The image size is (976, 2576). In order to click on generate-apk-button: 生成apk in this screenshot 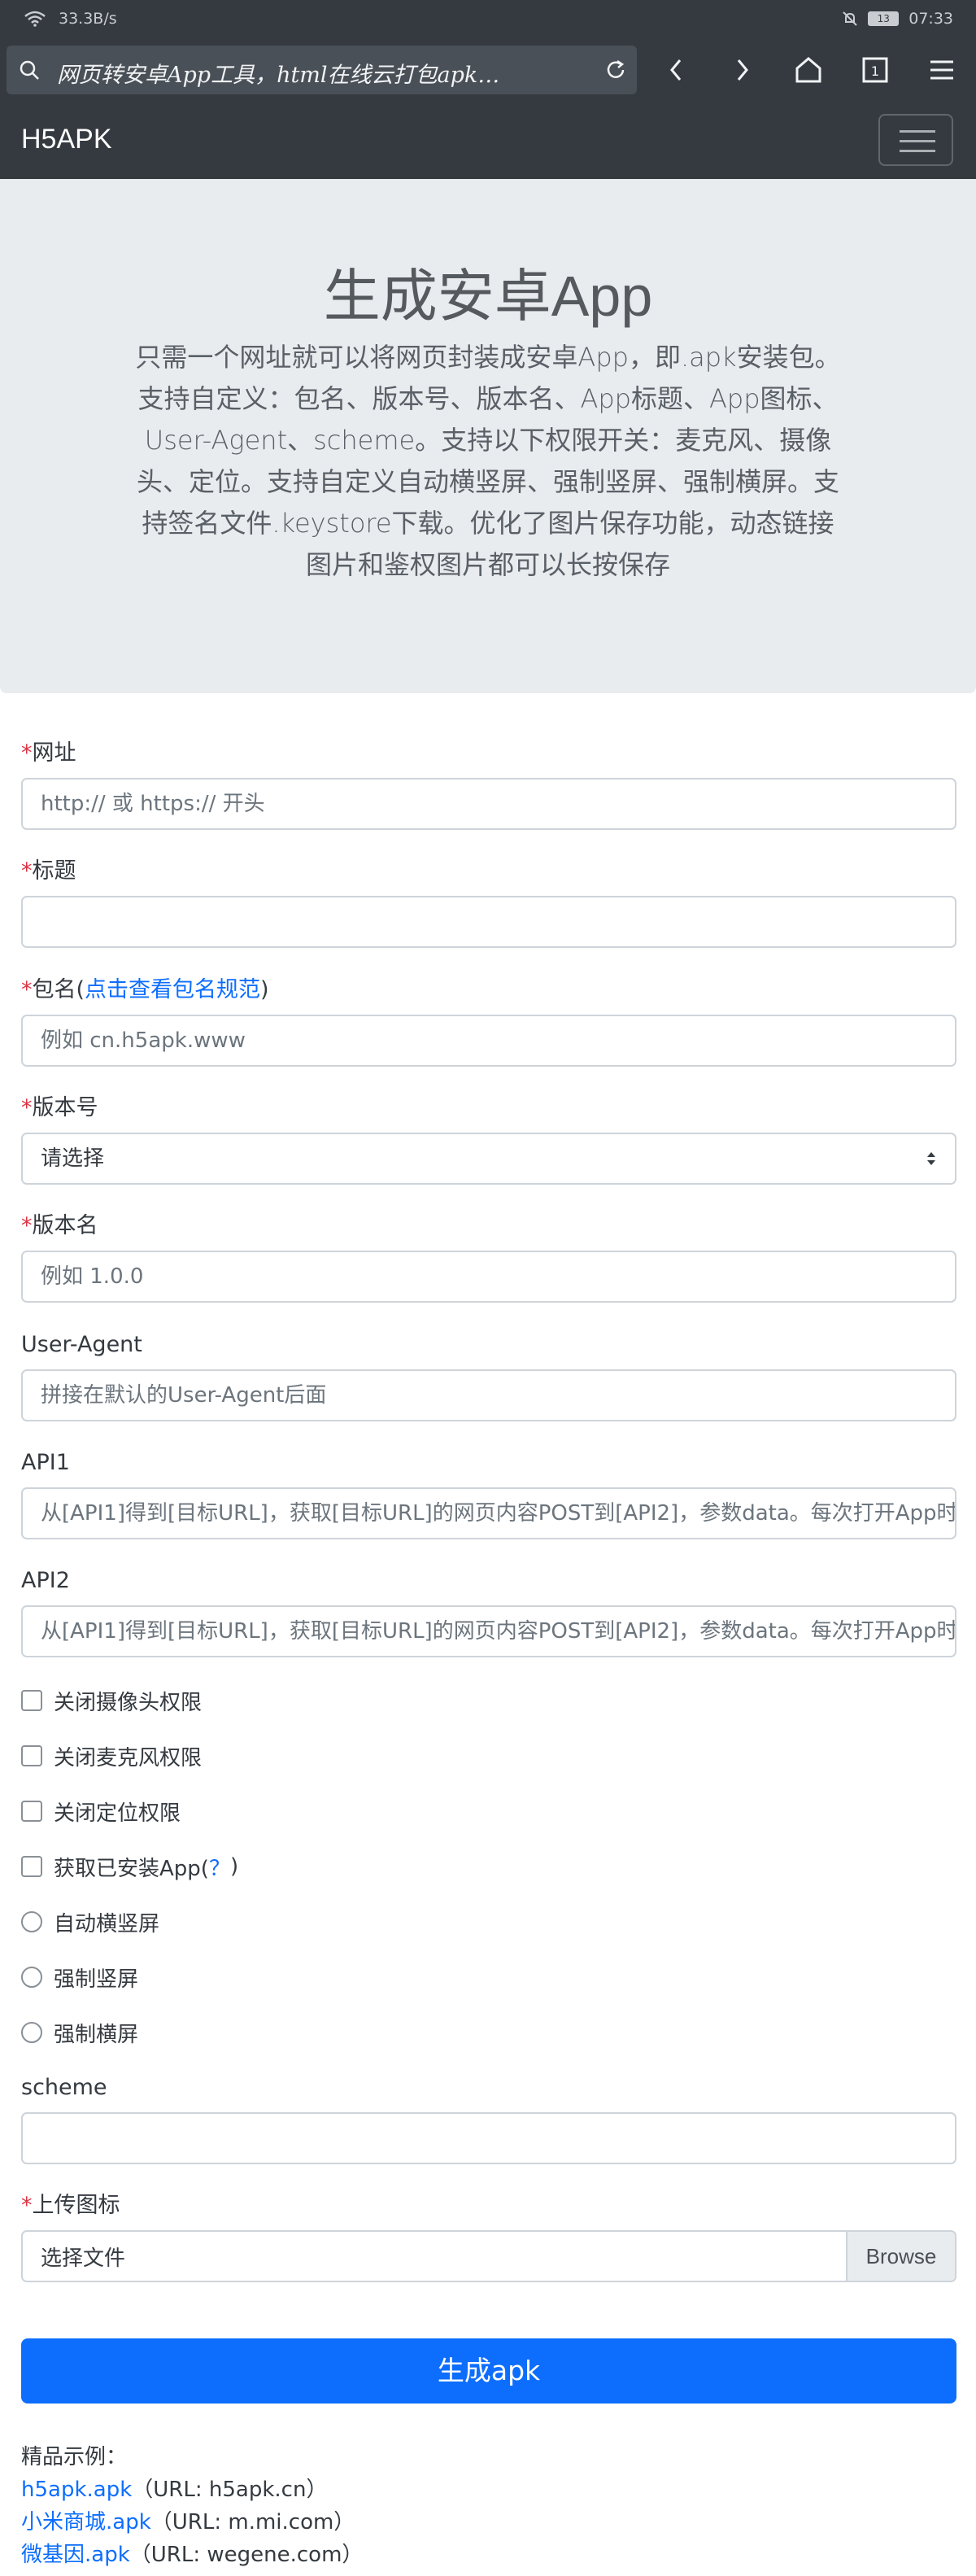, I will do `click(488, 2371)`.